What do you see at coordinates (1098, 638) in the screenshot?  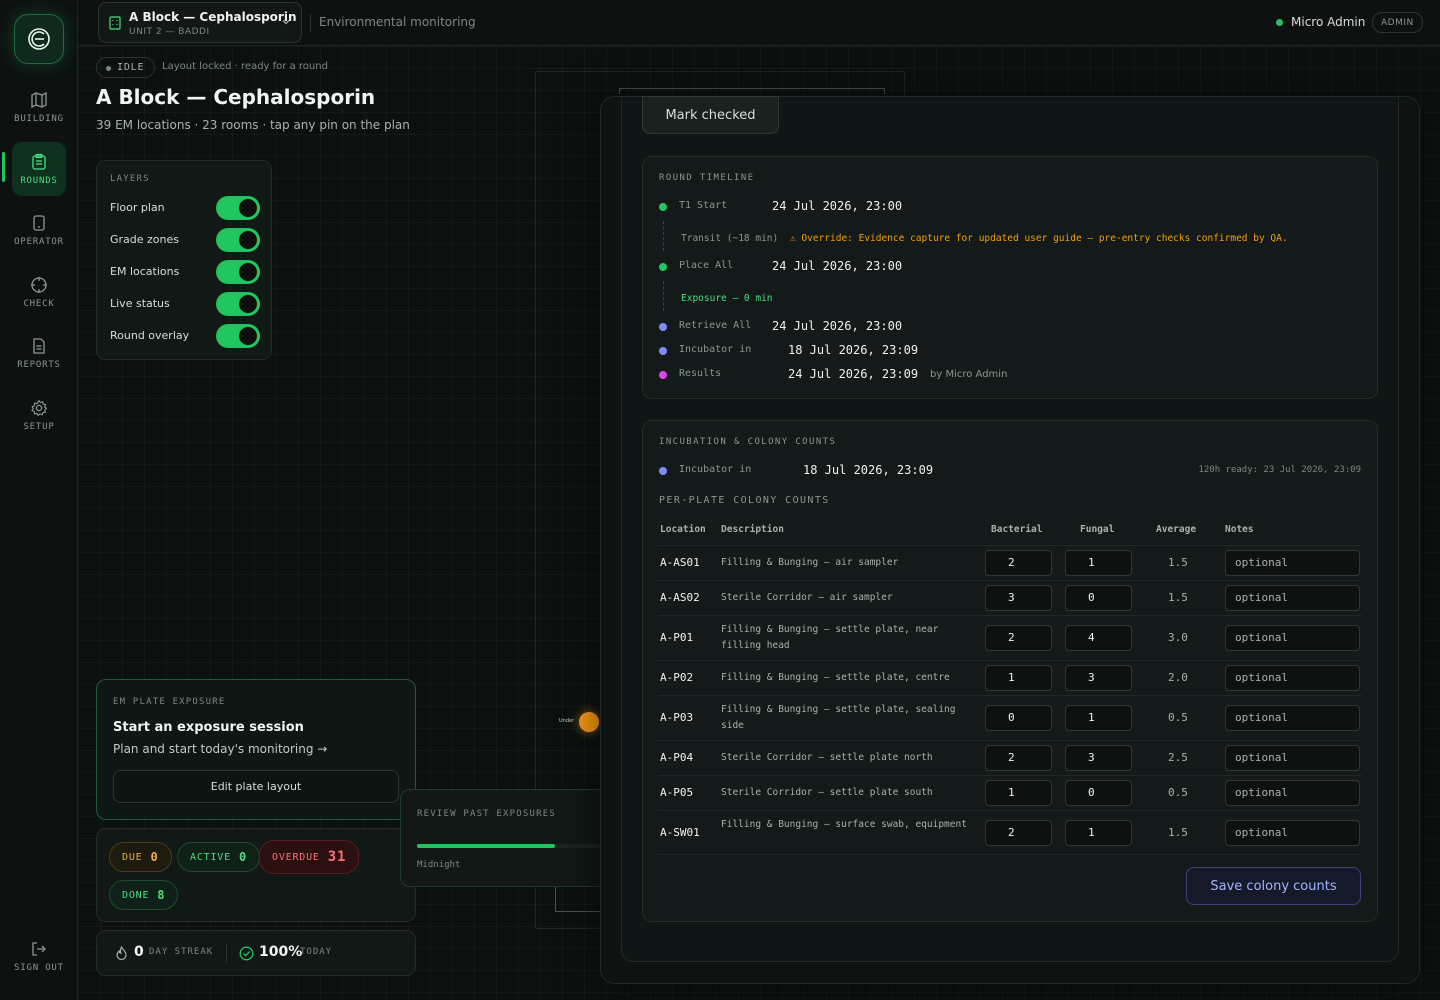 I see `fungal-count-input: 4` at bounding box center [1098, 638].